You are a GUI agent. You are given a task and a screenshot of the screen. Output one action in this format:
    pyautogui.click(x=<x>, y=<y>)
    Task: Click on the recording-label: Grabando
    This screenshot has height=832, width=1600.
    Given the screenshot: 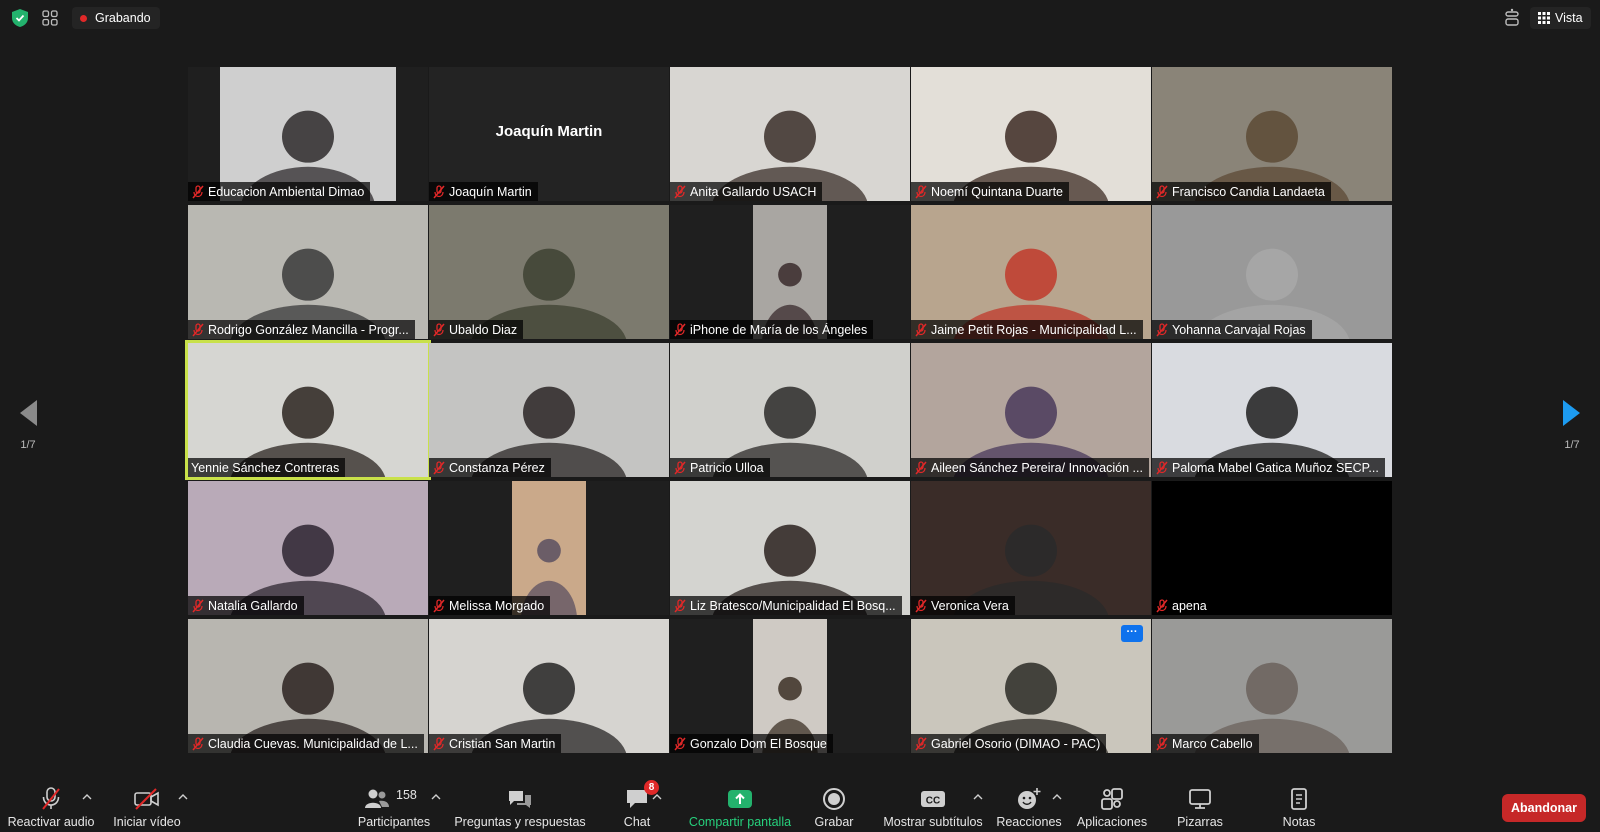 What is the action you would take?
    pyautogui.click(x=123, y=18)
    